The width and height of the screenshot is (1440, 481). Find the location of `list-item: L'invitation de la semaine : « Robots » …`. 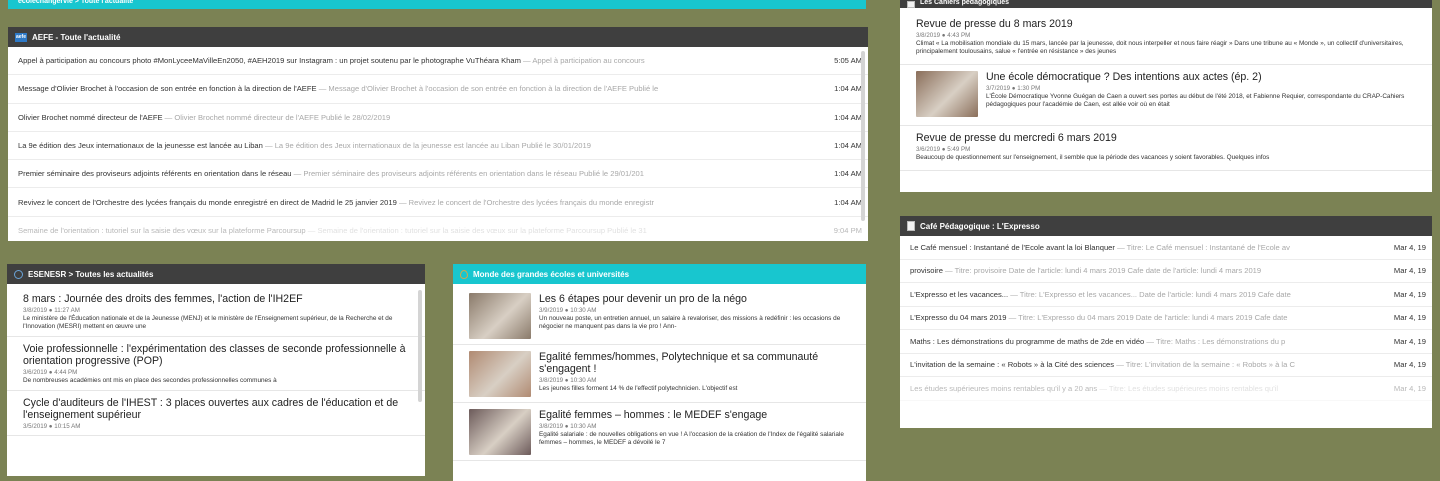

list-item: L'invitation de la semaine : « Robots » … is located at coordinates (1166, 365).